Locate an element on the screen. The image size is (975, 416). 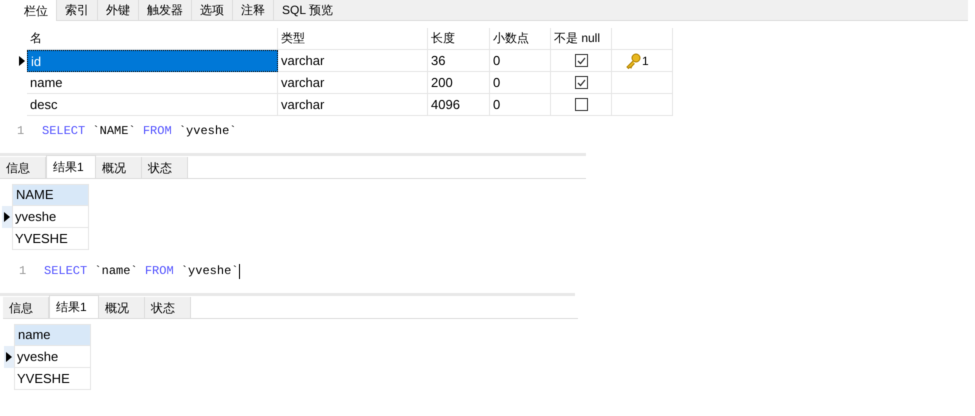
key-icon is located at coordinates (633, 60).